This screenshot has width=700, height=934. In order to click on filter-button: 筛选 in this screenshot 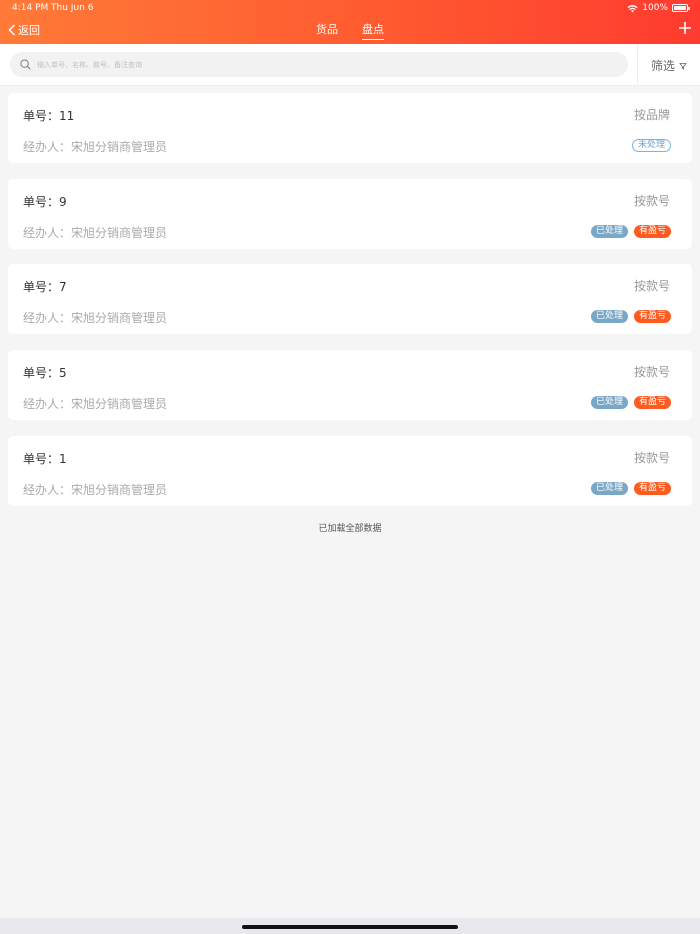, I will do `click(669, 65)`.